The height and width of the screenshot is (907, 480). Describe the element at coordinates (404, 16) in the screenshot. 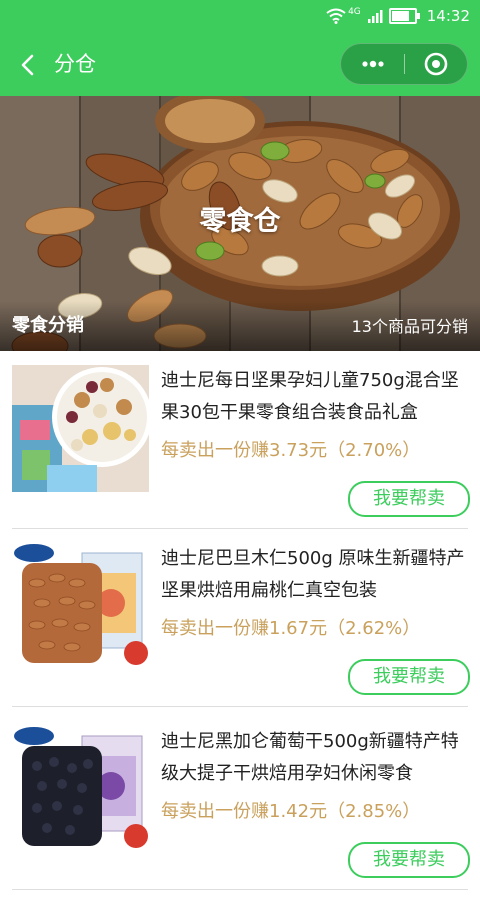

I see `battery-icon` at that location.